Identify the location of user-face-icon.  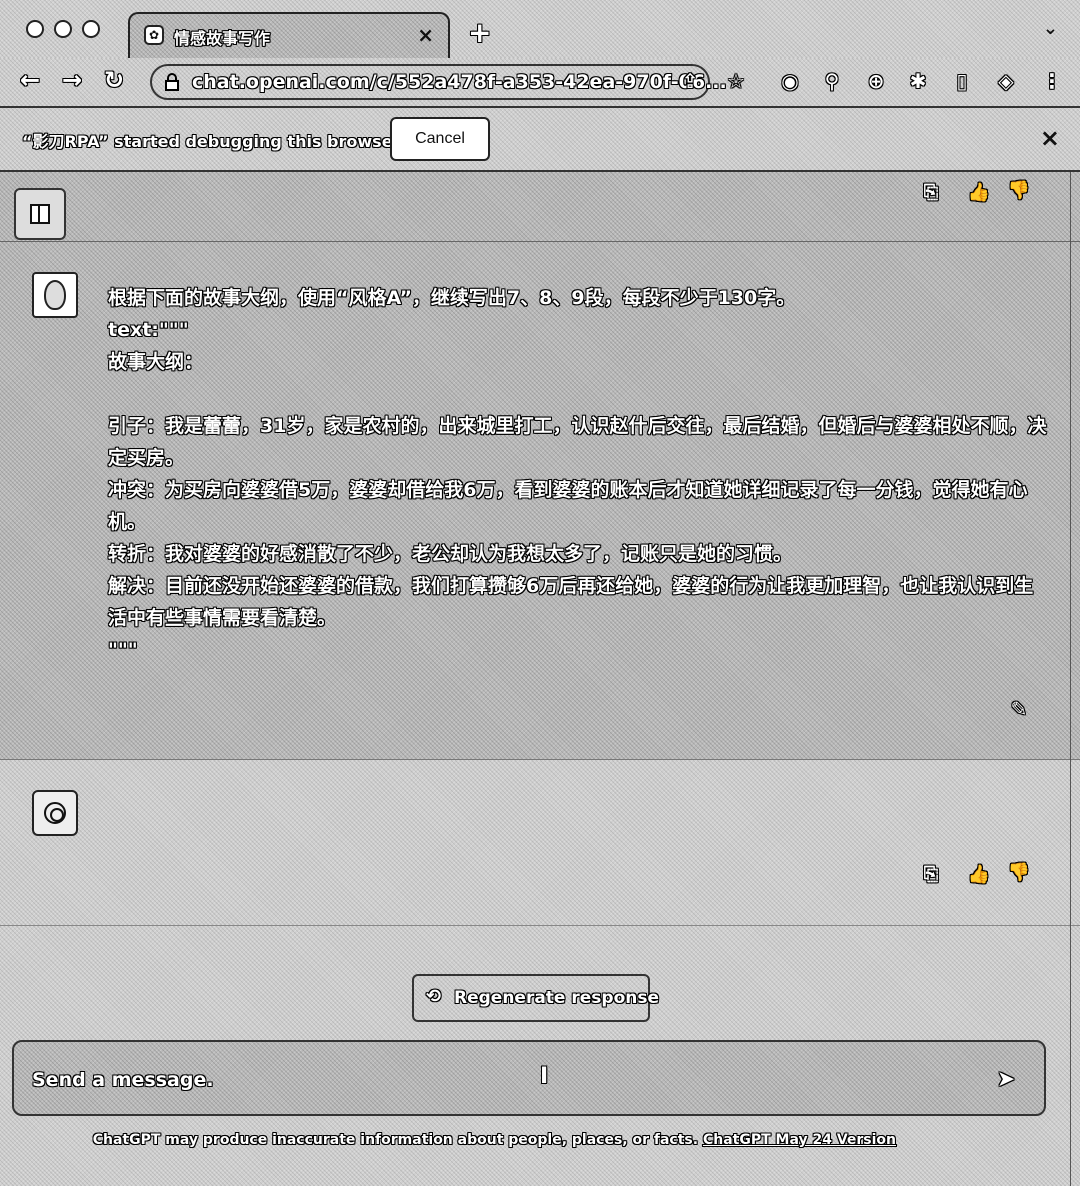
(55, 295).